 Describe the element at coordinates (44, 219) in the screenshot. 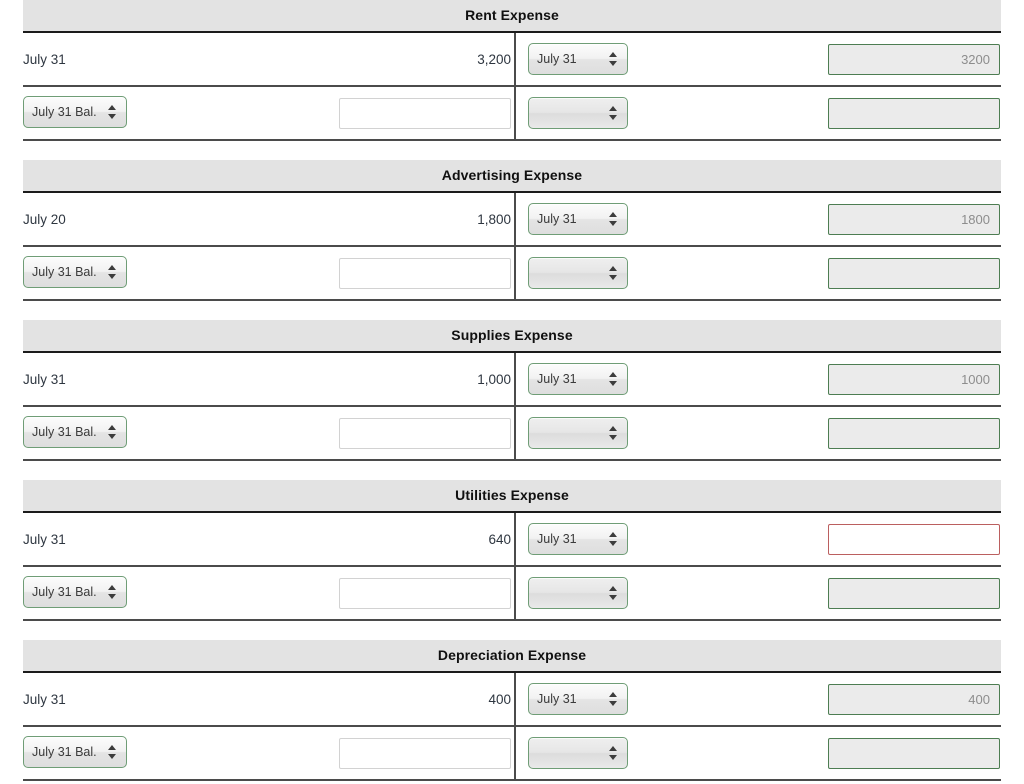

I see `posted-entry-date: July 20` at that location.